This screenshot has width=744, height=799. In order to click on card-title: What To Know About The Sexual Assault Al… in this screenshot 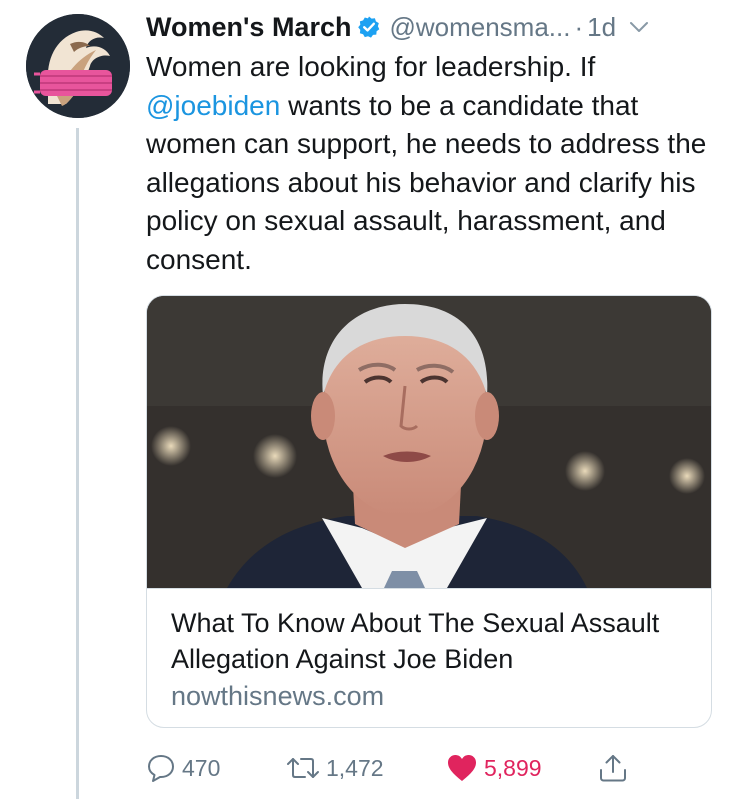, I will do `click(415, 641)`.